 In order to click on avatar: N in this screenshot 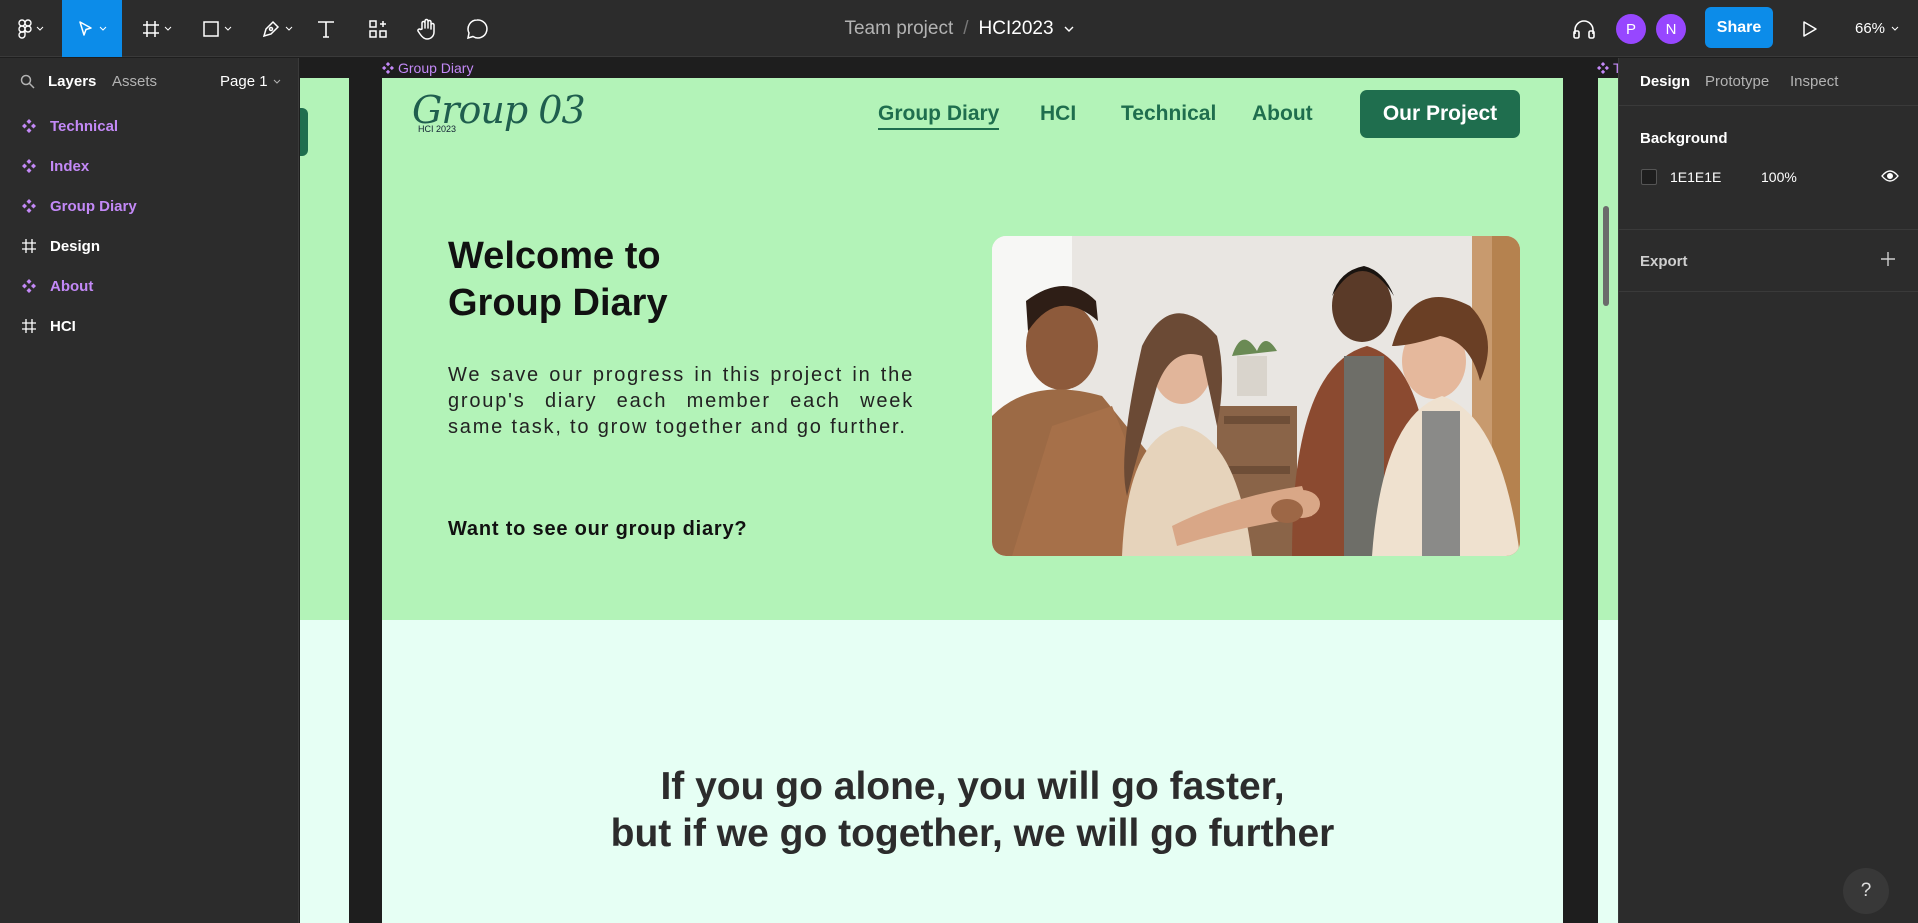, I will do `click(1671, 29)`.